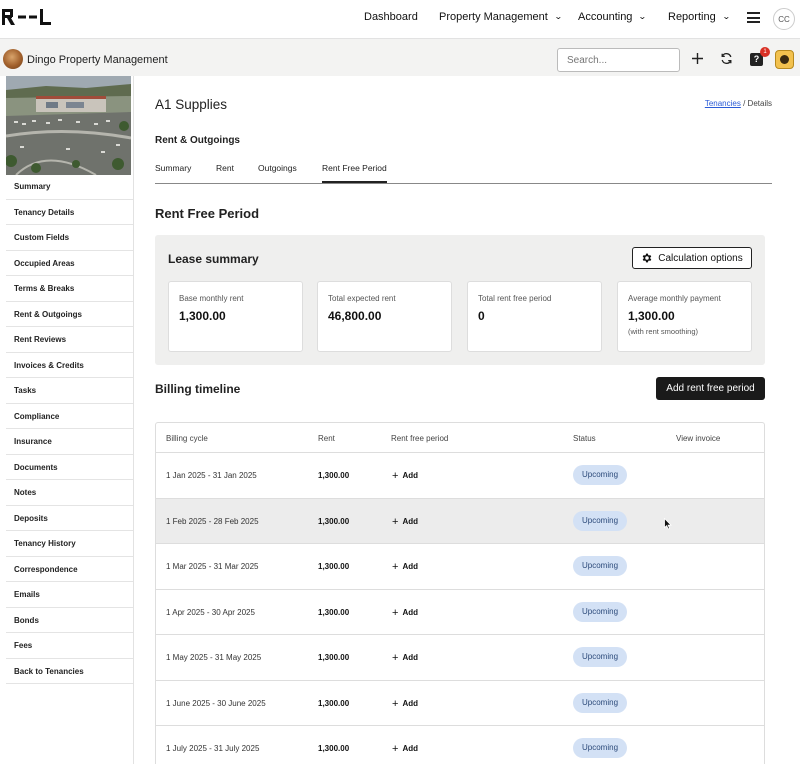 Image resolution: width=800 pixels, height=764 pixels. Describe the element at coordinates (700, 258) in the screenshot. I see `calculation-options-label: Calculation options` at that location.